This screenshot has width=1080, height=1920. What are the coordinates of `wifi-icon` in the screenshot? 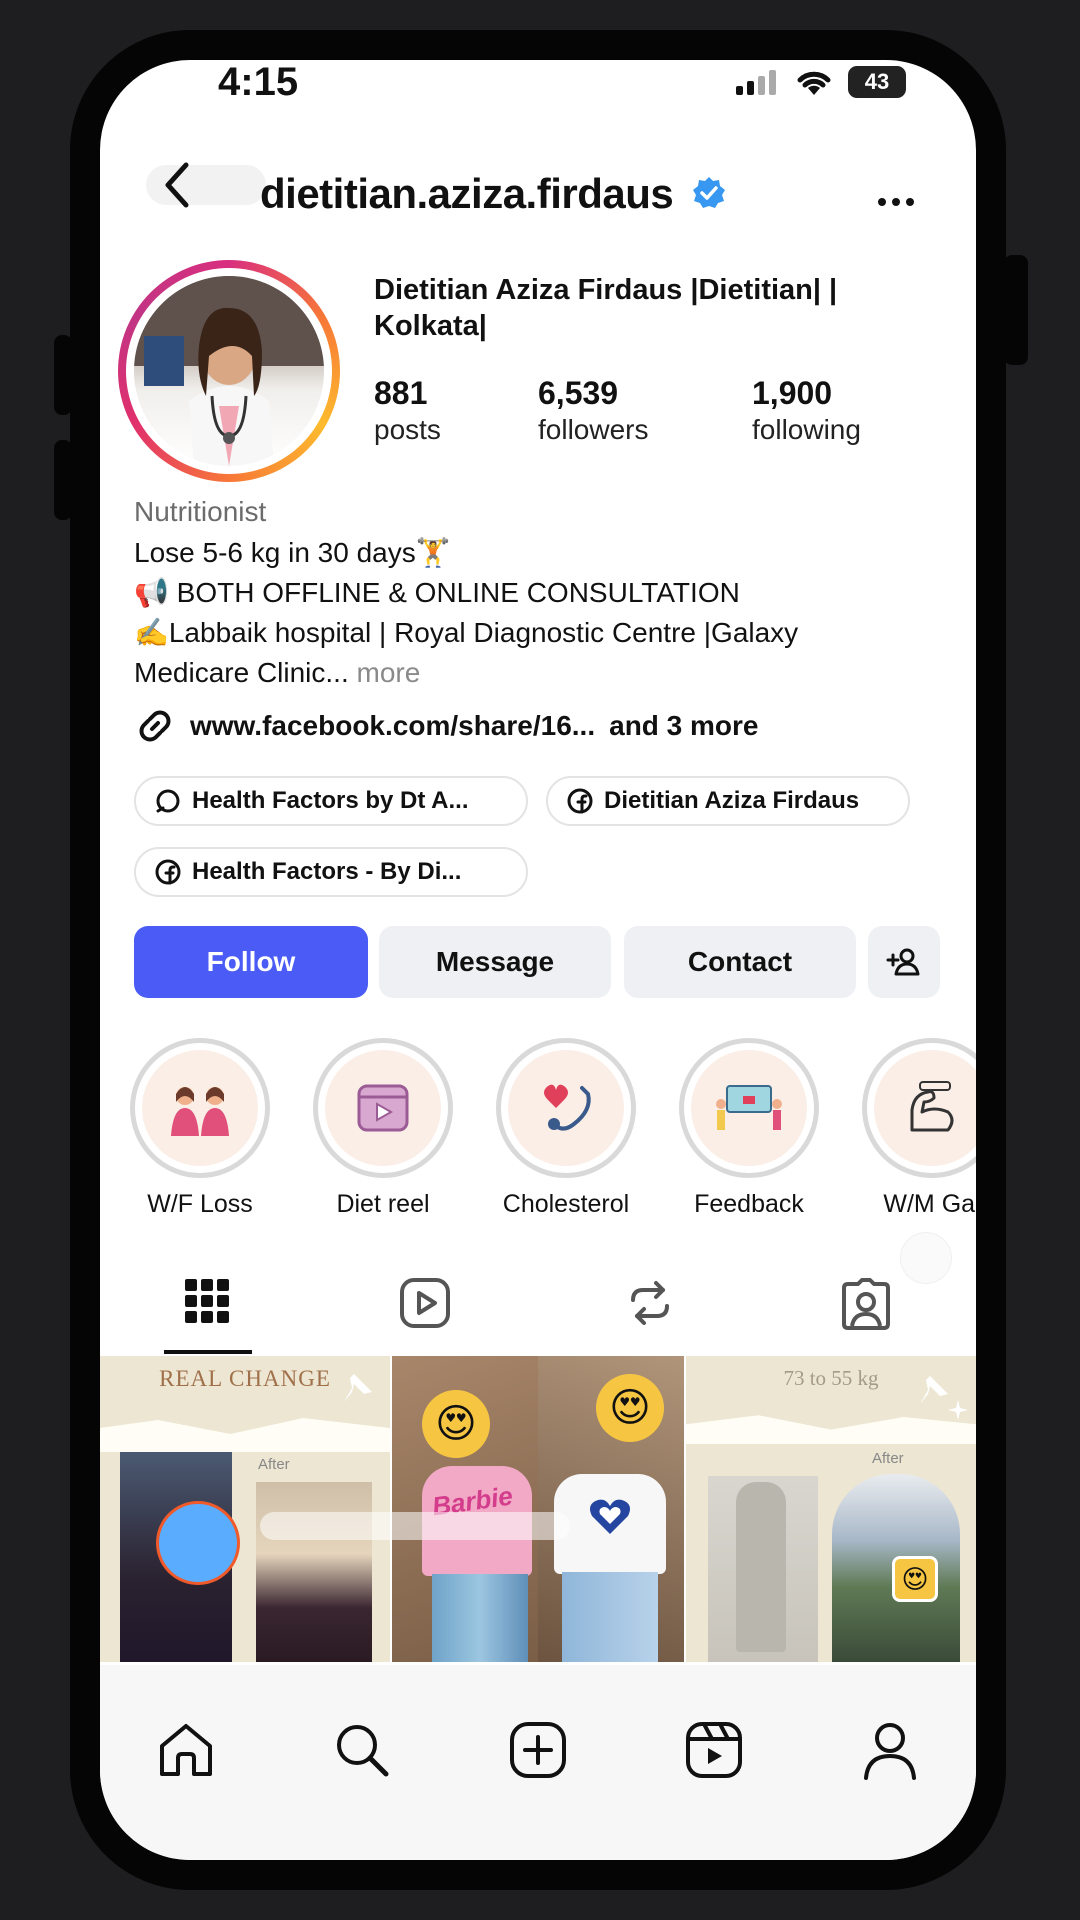 It's located at (814, 83).